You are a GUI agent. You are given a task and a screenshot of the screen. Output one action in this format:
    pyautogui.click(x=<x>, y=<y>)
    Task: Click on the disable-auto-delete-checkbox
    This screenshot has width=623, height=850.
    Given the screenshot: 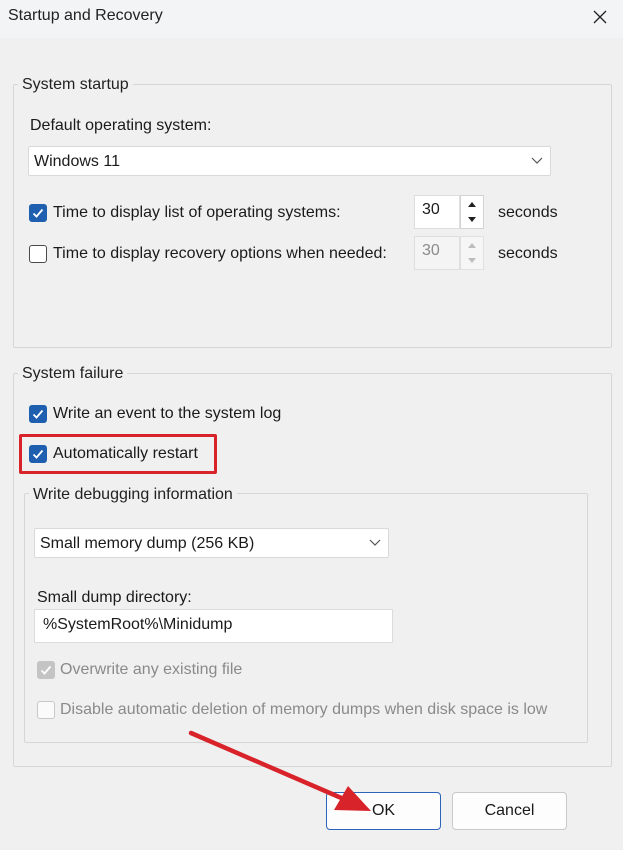 What is the action you would take?
    pyautogui.click(x=46, y=710)
    